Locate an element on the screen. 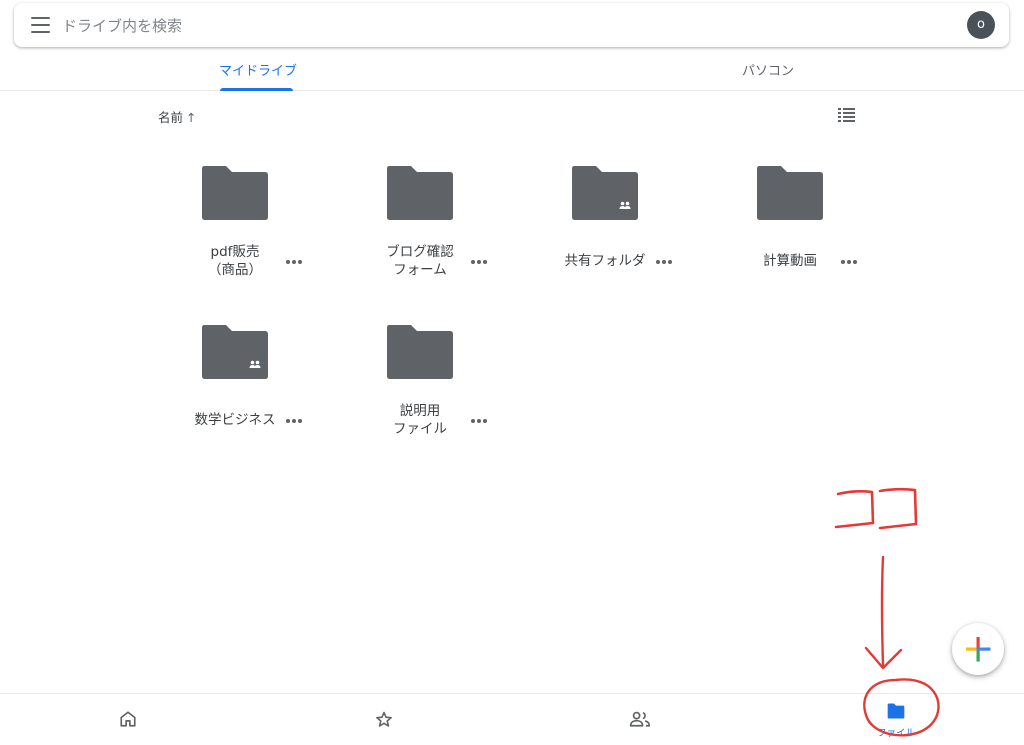 Image resolution: width=1024 pixels, height=745 pixels. list-view-icon is located at coordinates (846, 115).